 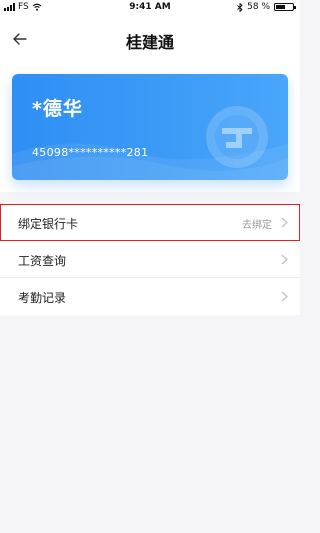 I want to click on battery-icon, so click(x=285, y=7).